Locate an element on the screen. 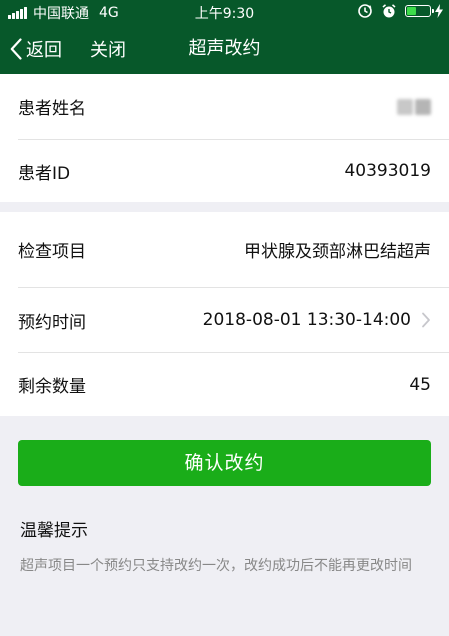  patient-id-row: 患者ID 40393019 is located at coordinates (233, 170).